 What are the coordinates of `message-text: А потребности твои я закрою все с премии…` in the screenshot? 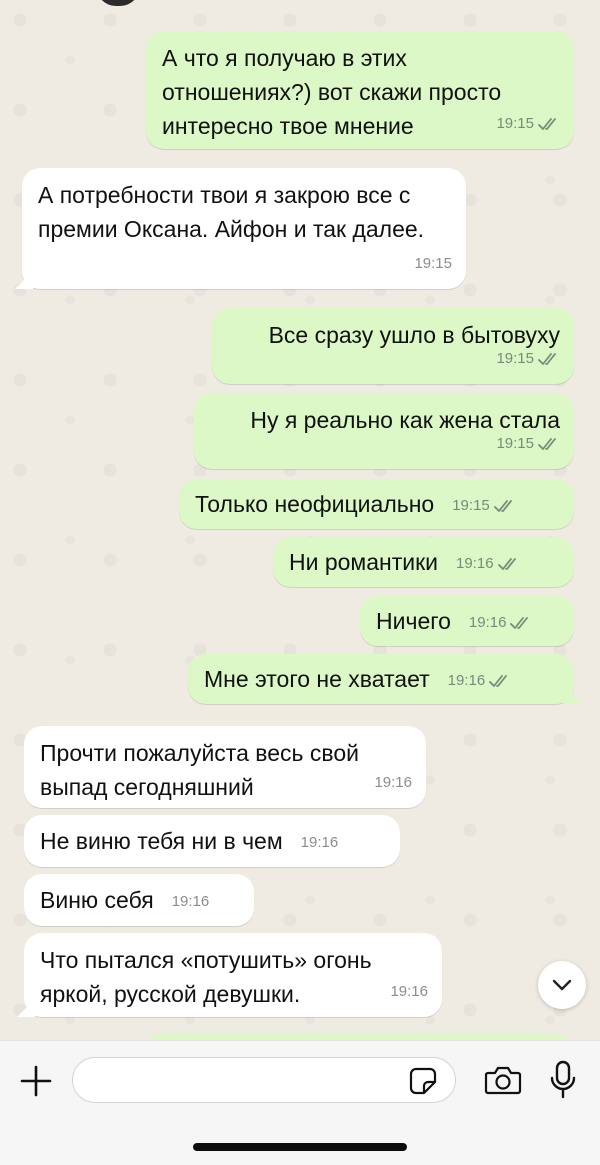 It's located at (231, 212).